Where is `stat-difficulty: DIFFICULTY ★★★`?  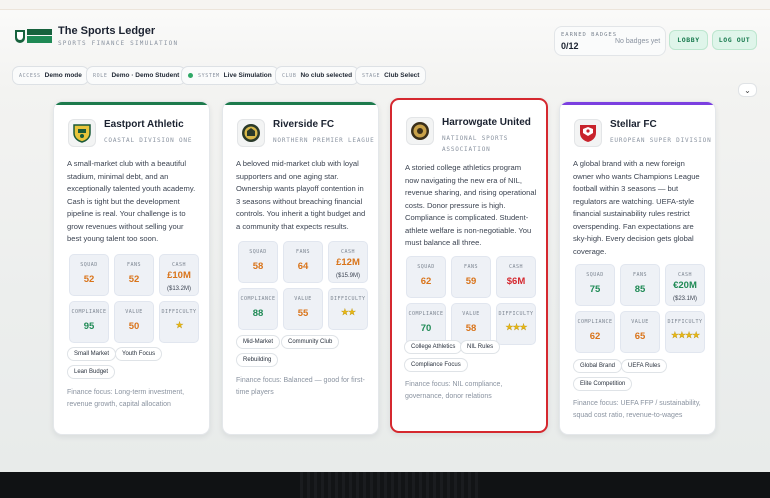 stat-difficulty: DIFFICULTY ★★★ is located at coordinates (516, 324).